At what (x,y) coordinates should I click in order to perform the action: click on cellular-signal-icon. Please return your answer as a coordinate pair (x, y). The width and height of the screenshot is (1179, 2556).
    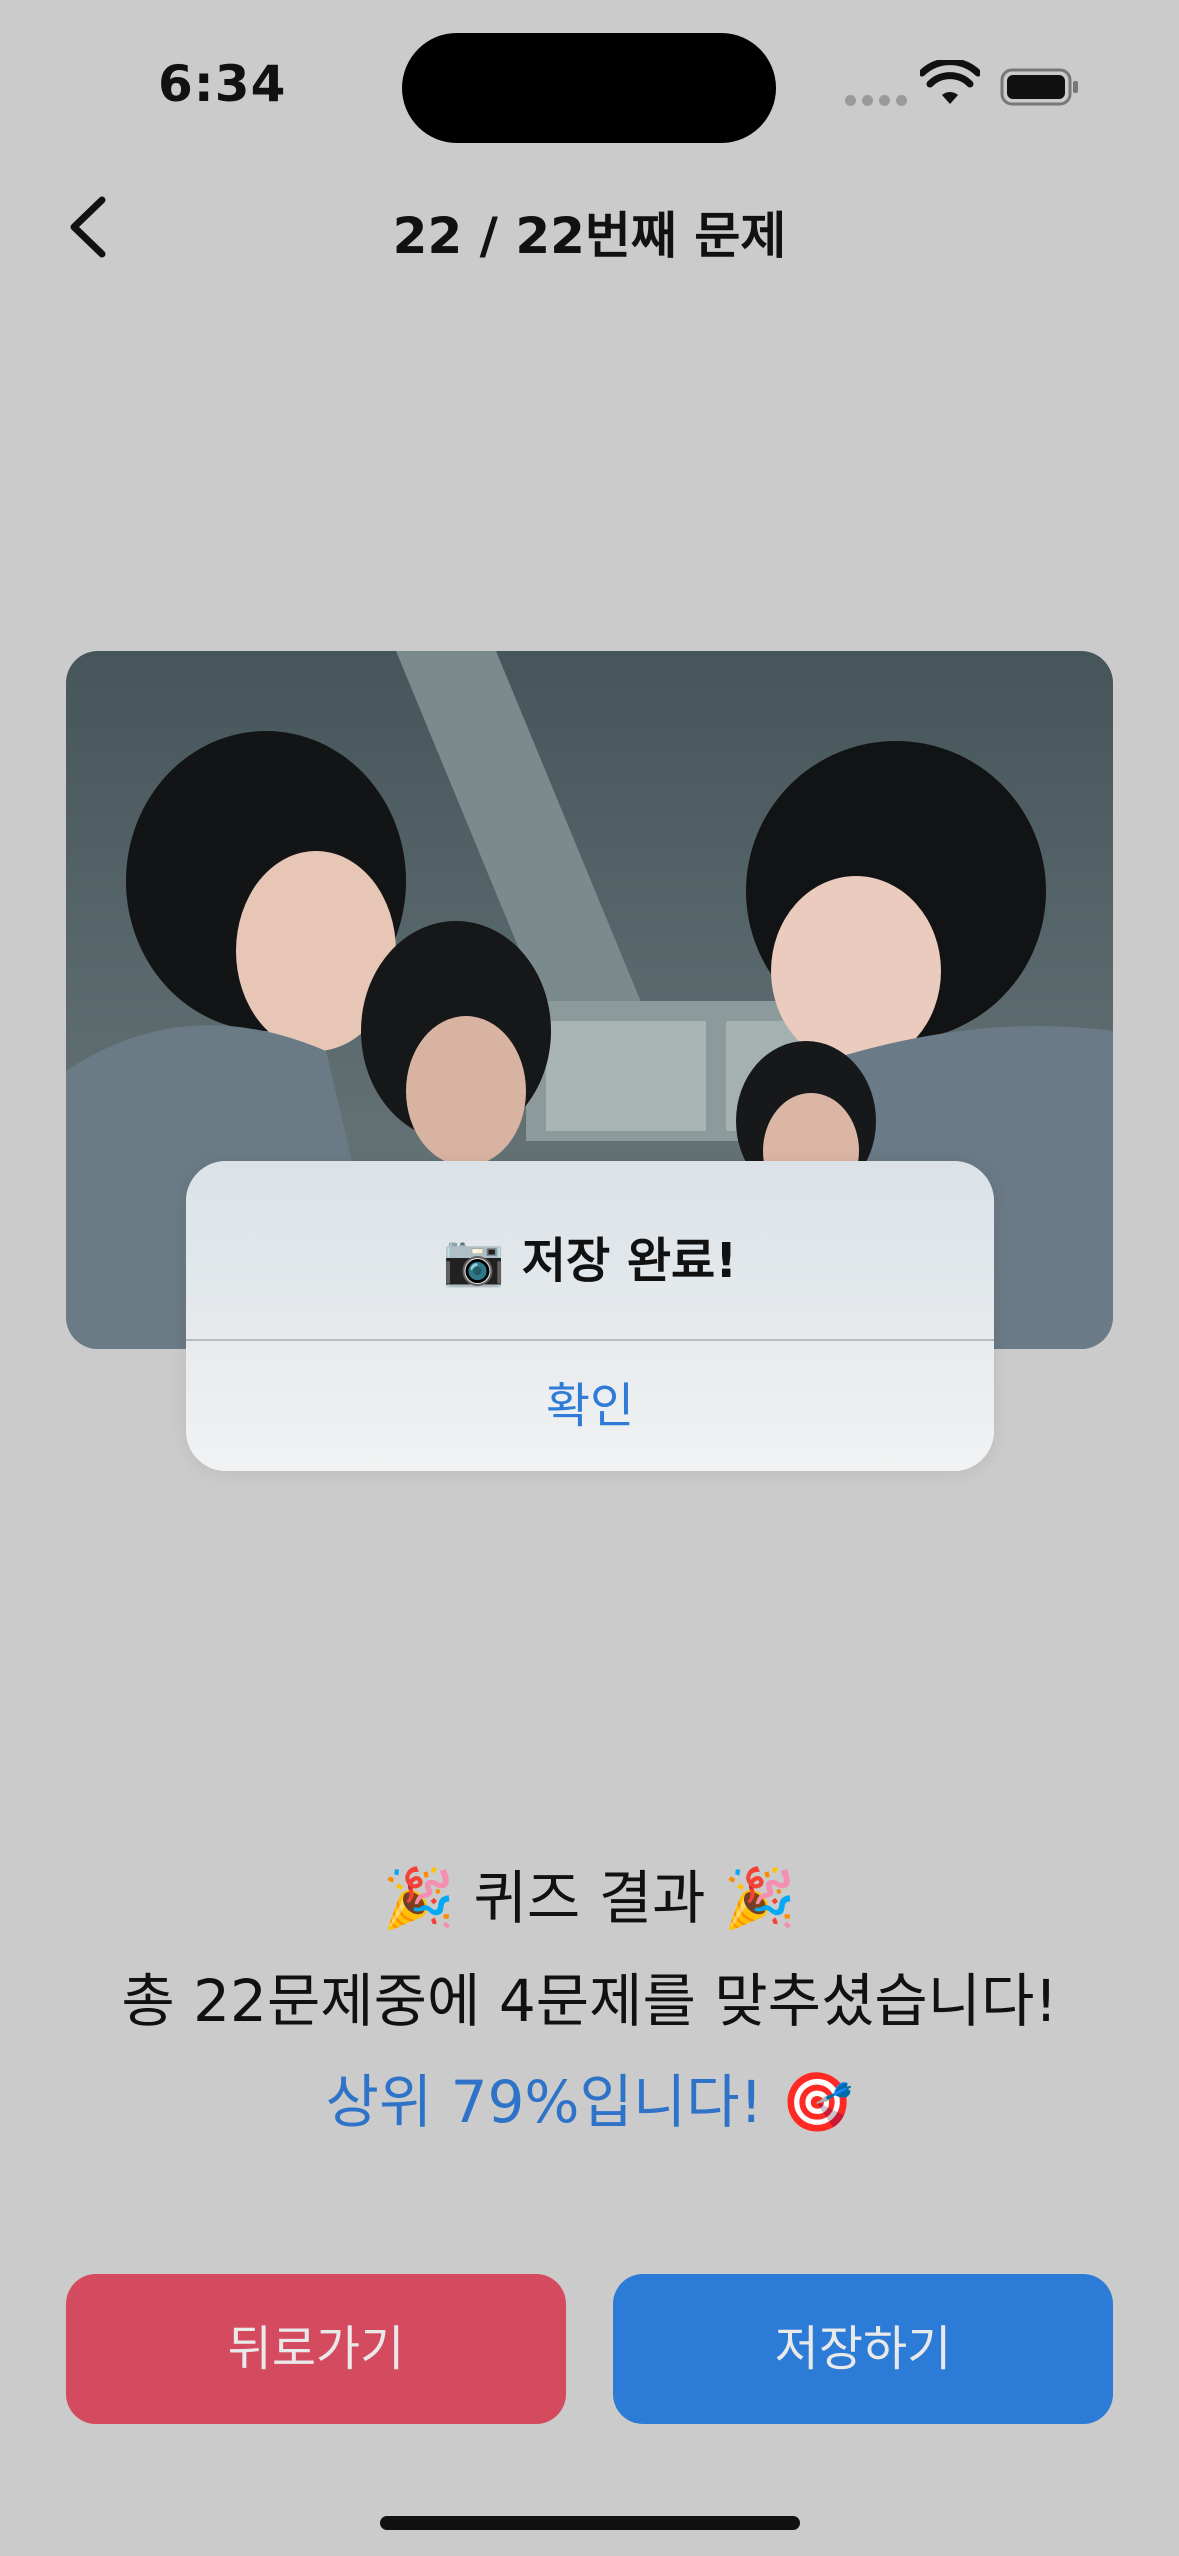
    Looking at the image, I should click on (876, 102).